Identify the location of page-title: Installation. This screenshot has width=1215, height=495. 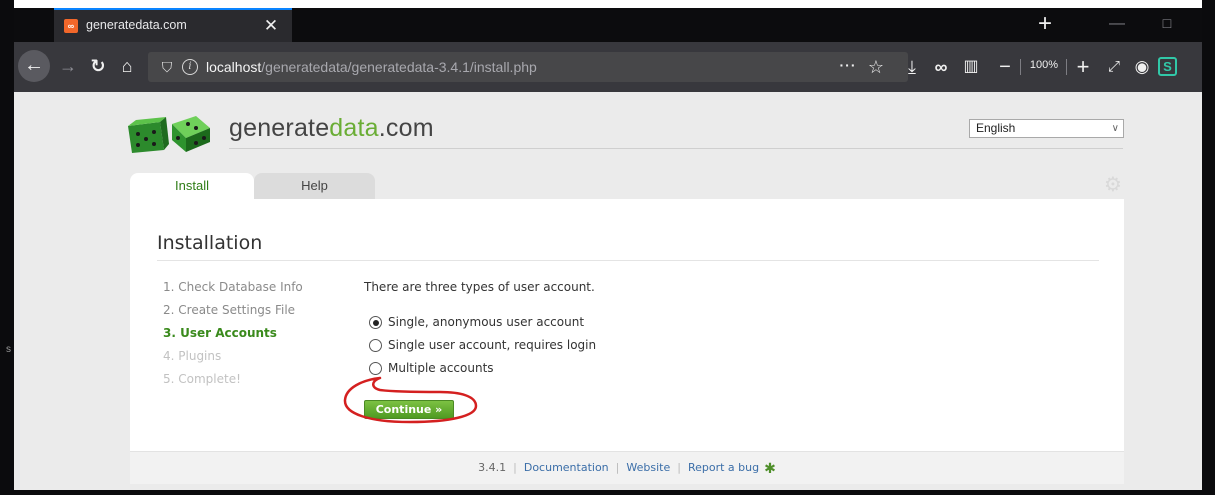
(210, 243).